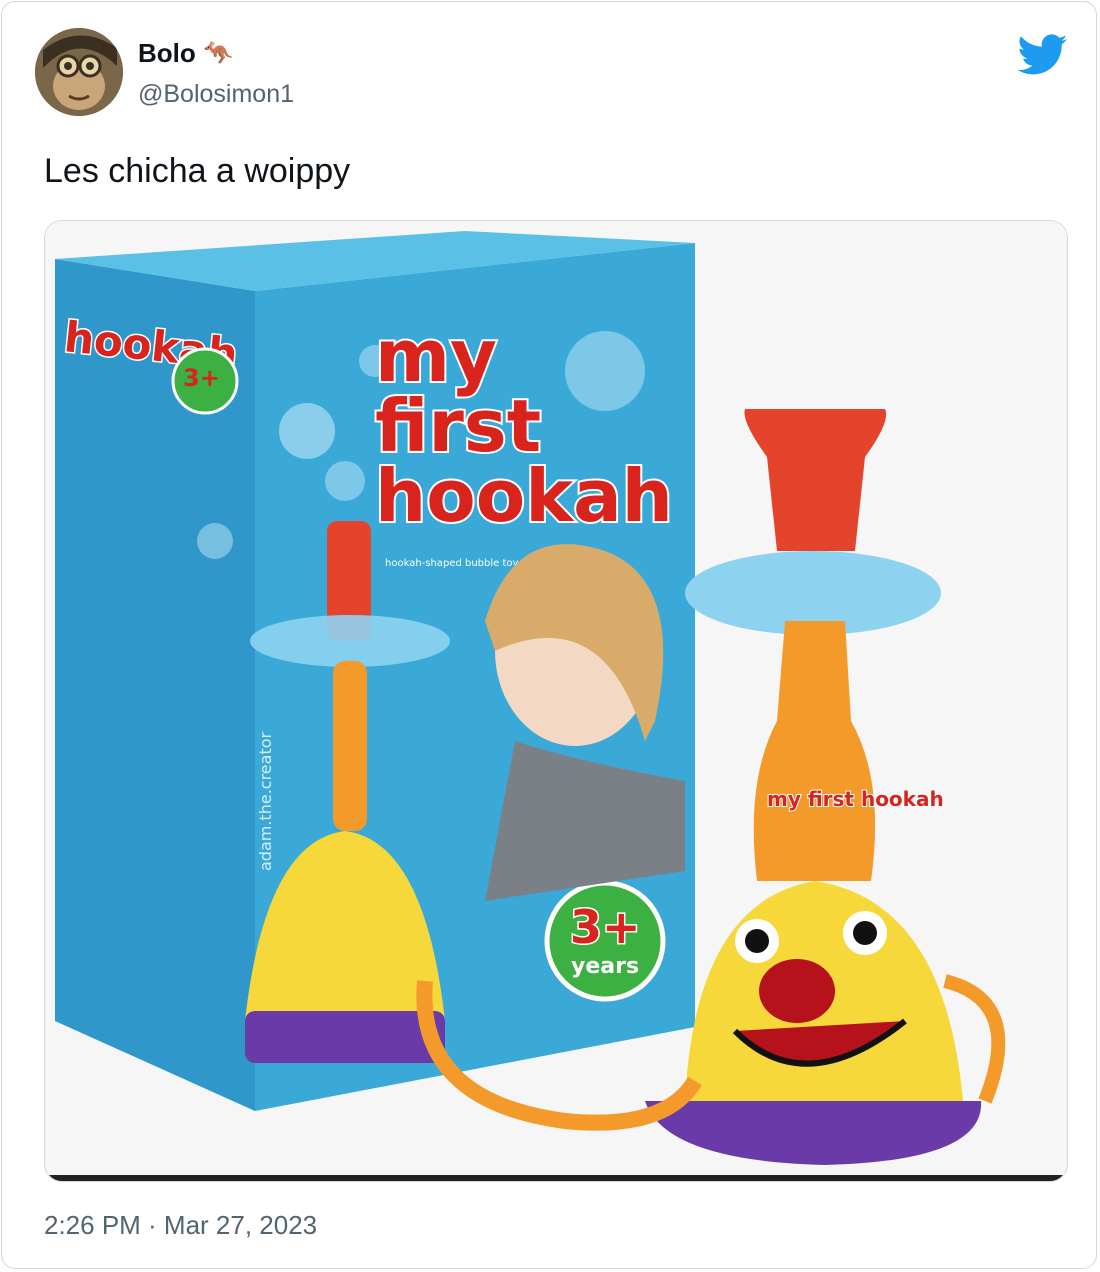 The width and height of the screenshot is (1100, 1272). What do you see at coordinates (167, 53) in the screenshot?
I see `author-name: Bolo` at bounding box center [167, 53].